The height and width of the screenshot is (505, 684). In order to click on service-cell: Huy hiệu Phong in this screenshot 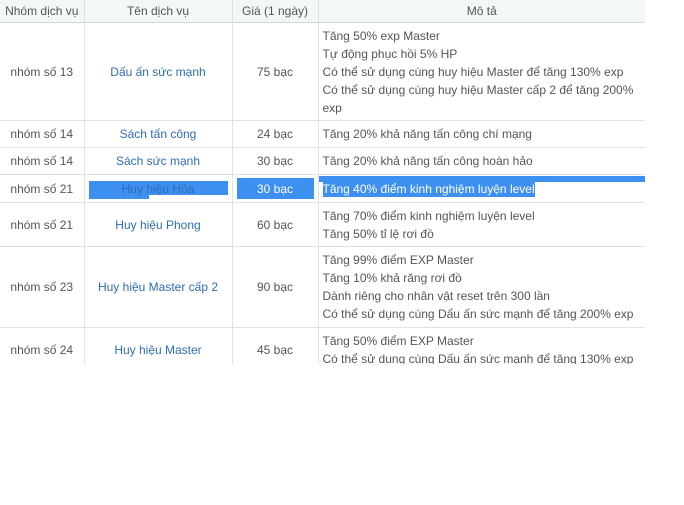, I will do `click(158, 224)`.